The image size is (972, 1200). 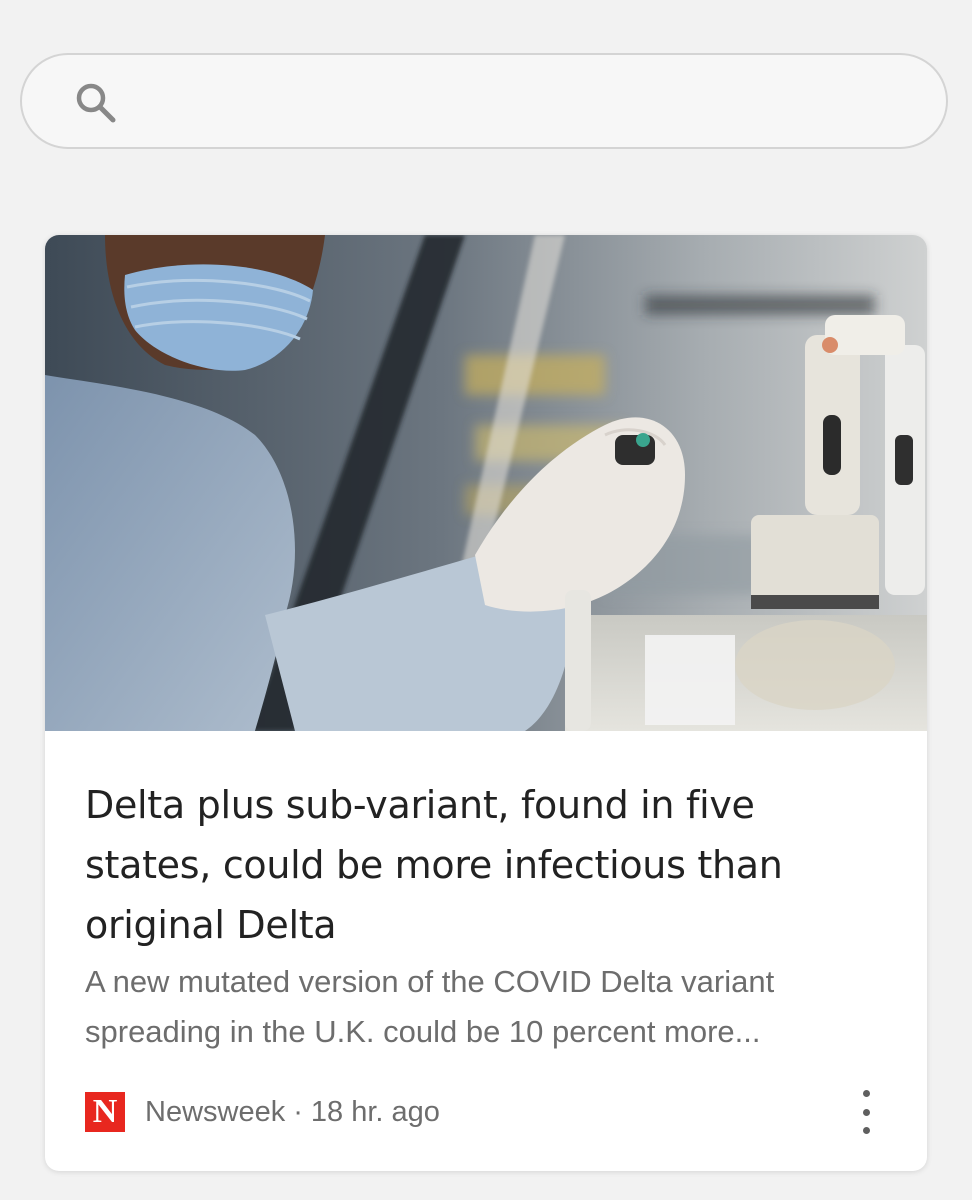 What do you see at coordinates (375, 1111) in the screenshot?
I see `publish-time: 18 hr. ago` at bounding box center [375, 1111].